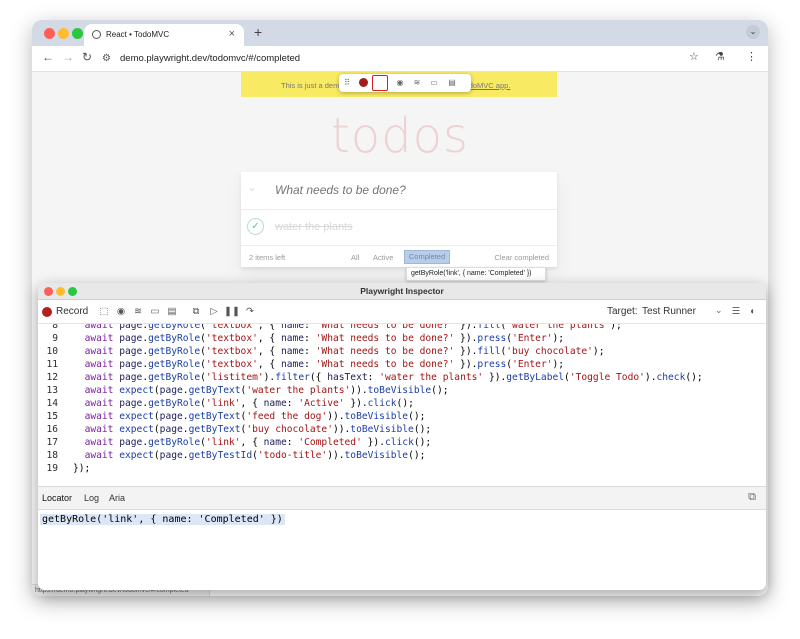 The height and width of the screenshot is (639, 800). What do you see at coordinates (214, 312) in the screenshot?
I see `resume-icon: ▷` at bounding box center [214, 312].